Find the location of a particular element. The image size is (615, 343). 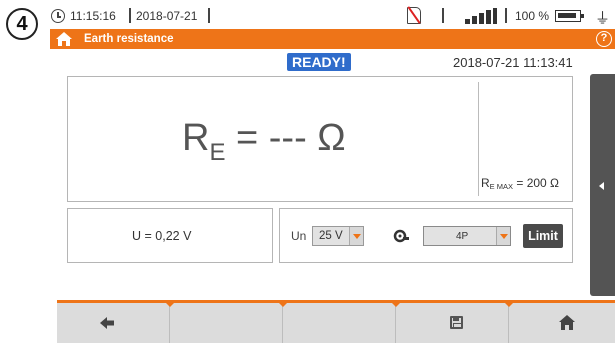

battery-icon is located at coordinates (569, 16).